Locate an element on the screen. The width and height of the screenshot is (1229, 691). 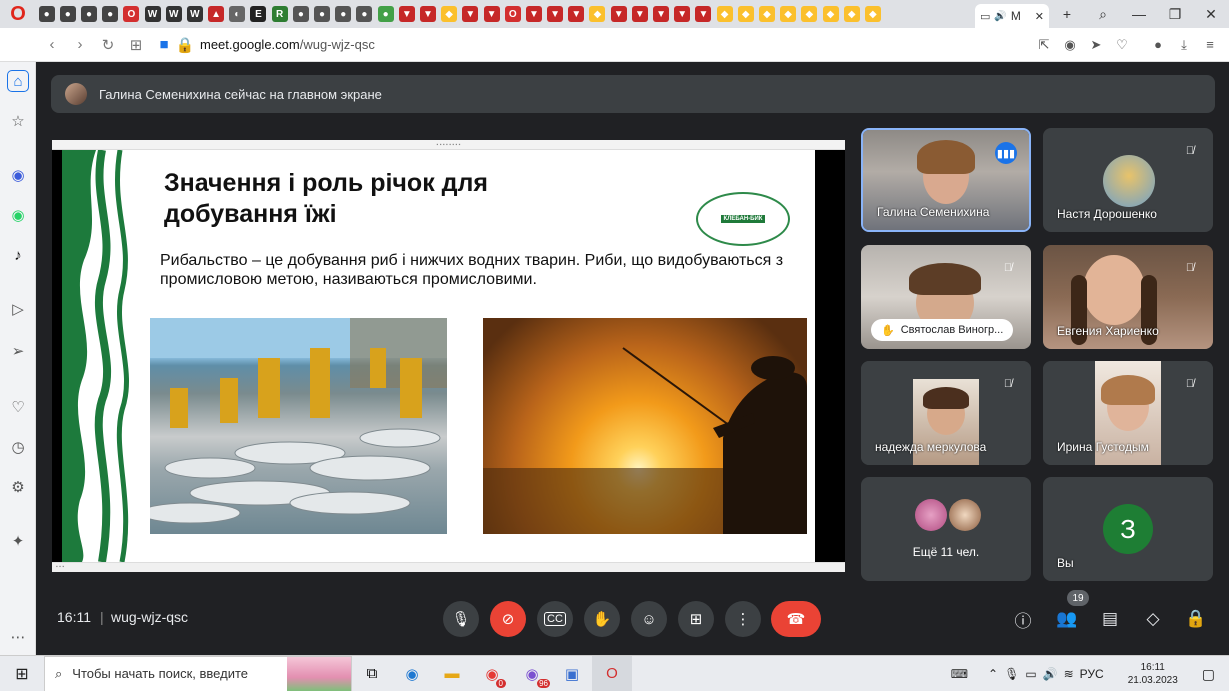
whatsapp-icon: ◉ is located at coordinates (18, 215).